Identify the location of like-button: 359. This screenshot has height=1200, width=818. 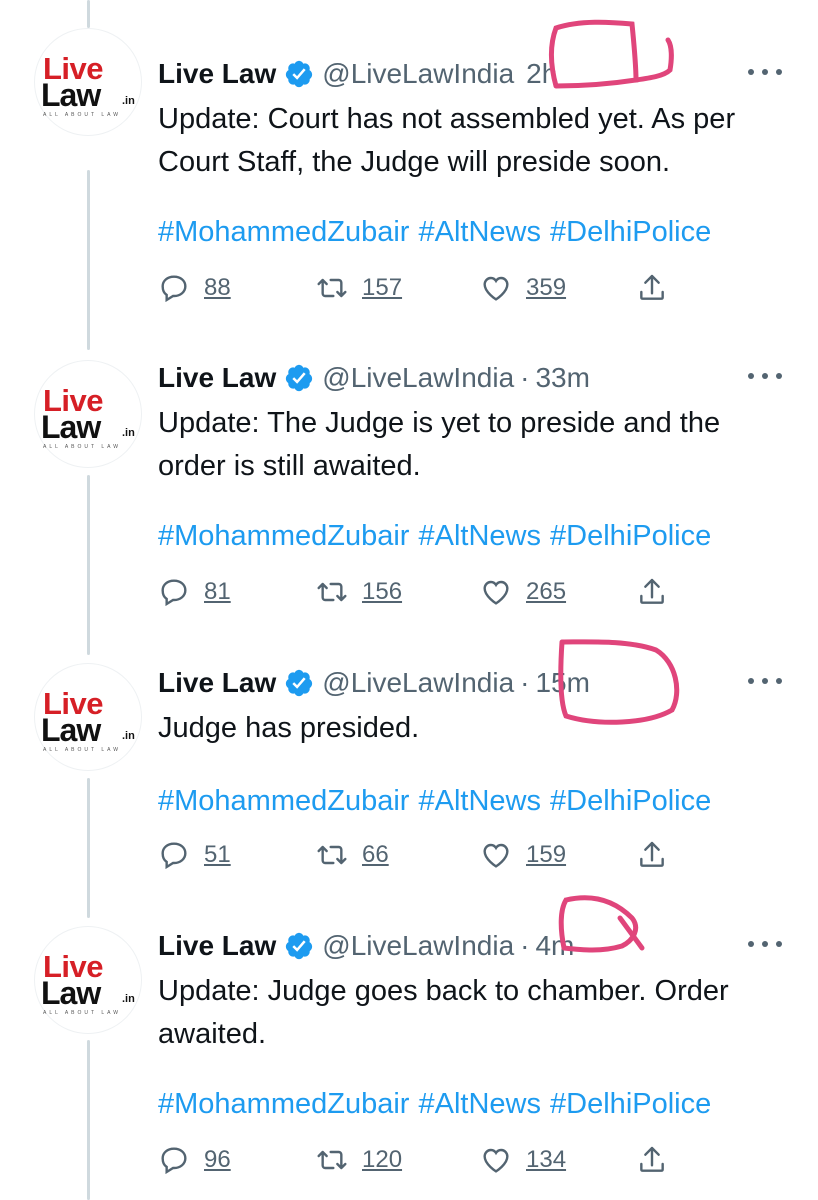
(523, 288).